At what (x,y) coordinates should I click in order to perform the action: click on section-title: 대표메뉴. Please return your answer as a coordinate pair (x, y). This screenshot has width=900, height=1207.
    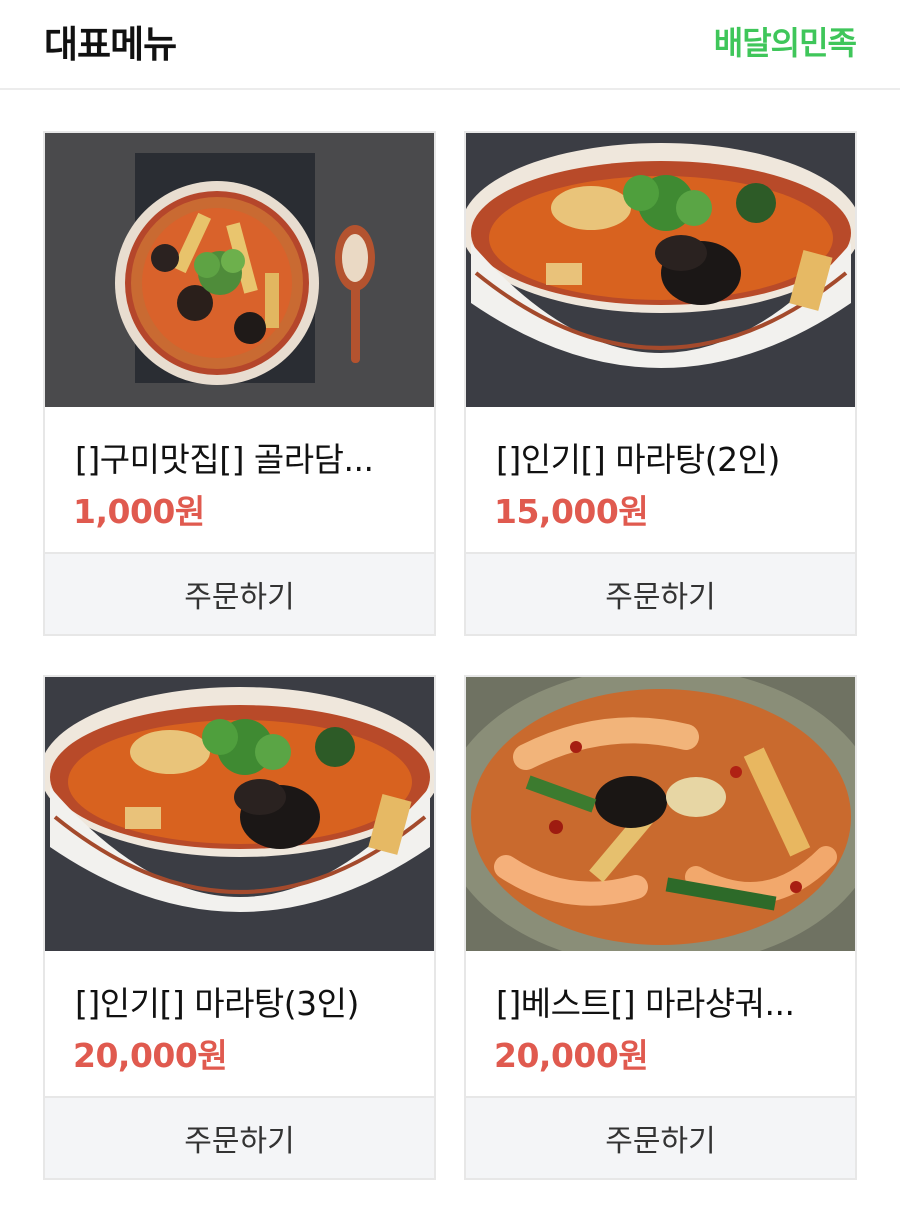
    Looking at the image, I should click on (110, 44).